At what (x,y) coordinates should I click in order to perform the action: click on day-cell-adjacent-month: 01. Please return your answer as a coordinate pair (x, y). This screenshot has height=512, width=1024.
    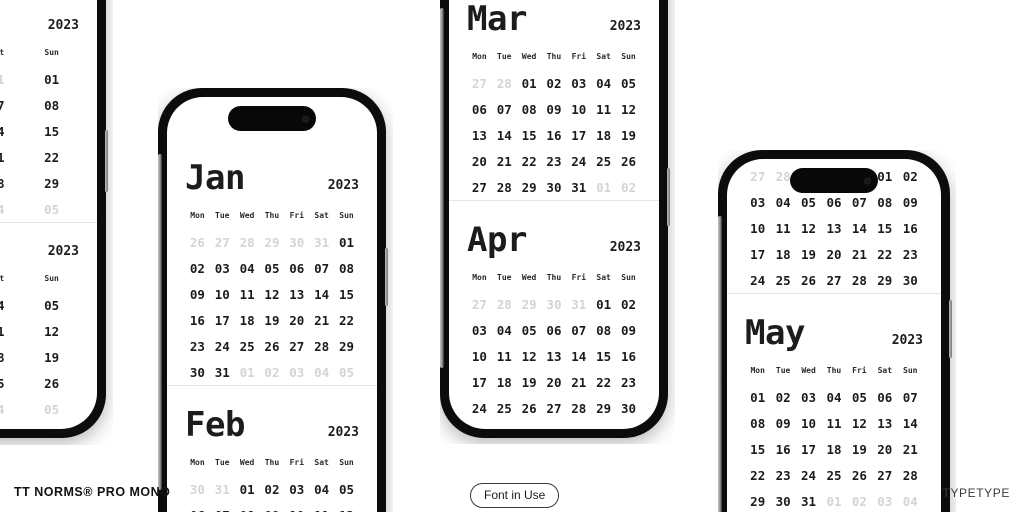
    Looking at the image, I should click on (833, 500).